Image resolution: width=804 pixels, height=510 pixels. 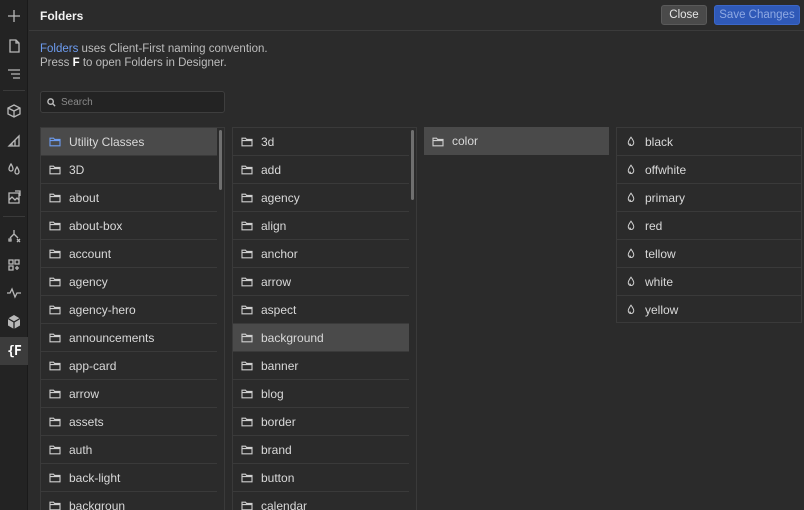 I want to click on intro-line-2: Press F to open Folders in Designer., so click(x=154, y=63).